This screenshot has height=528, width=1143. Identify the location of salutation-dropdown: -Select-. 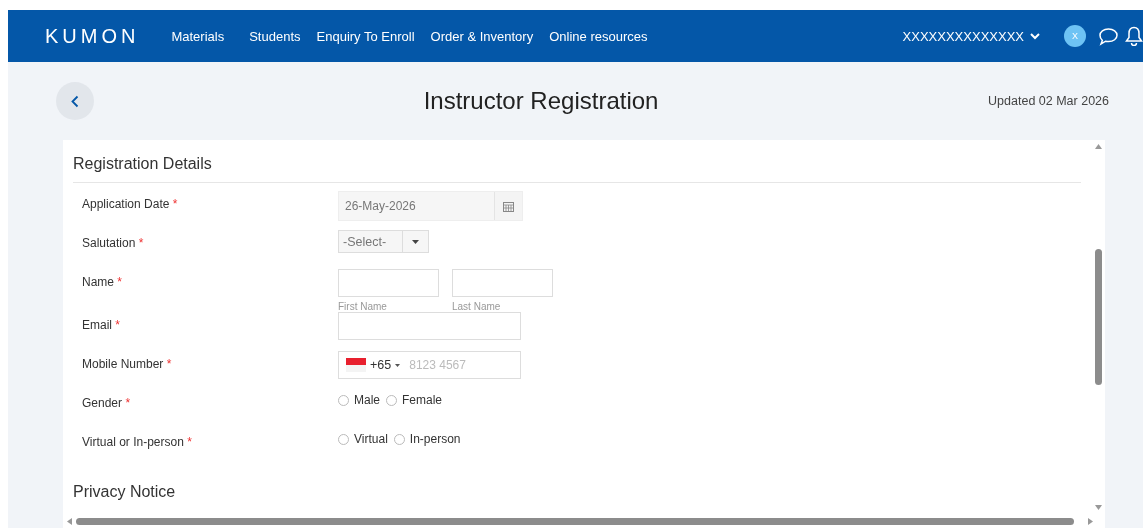
(383, 241).